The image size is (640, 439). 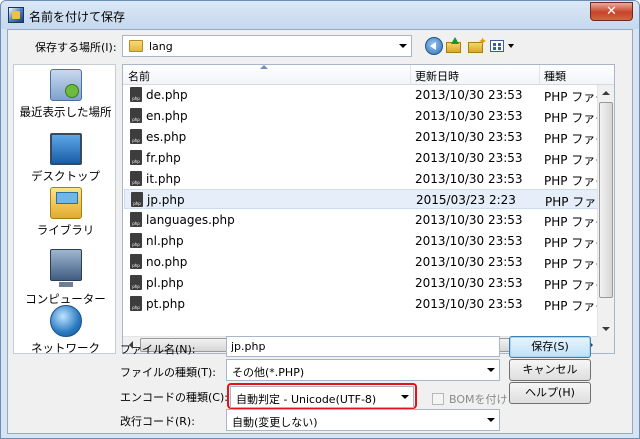 What do you see at coordinates (168, 372) in the screenshot?
I see `filetype-label: ファイルの種類(T):` at bounding box center [168, 372].